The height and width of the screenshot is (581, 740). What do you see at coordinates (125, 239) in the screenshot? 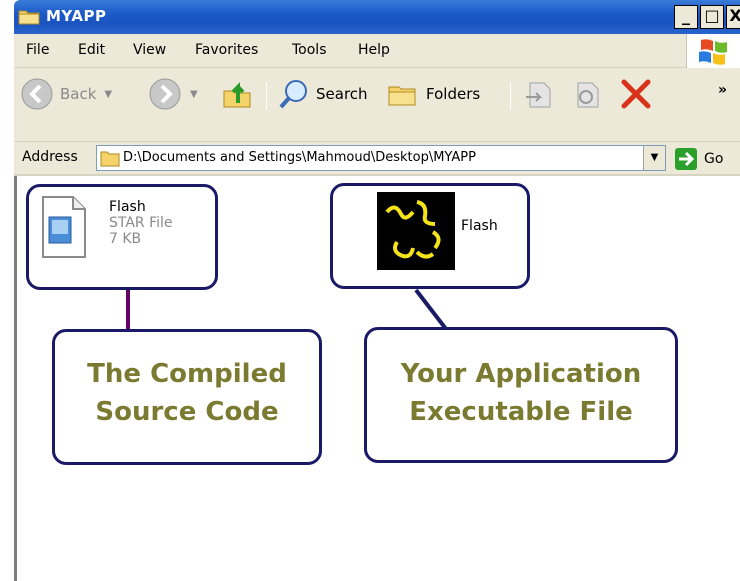
I see `file-size: 7 KB` at bounding box center [125, 239].